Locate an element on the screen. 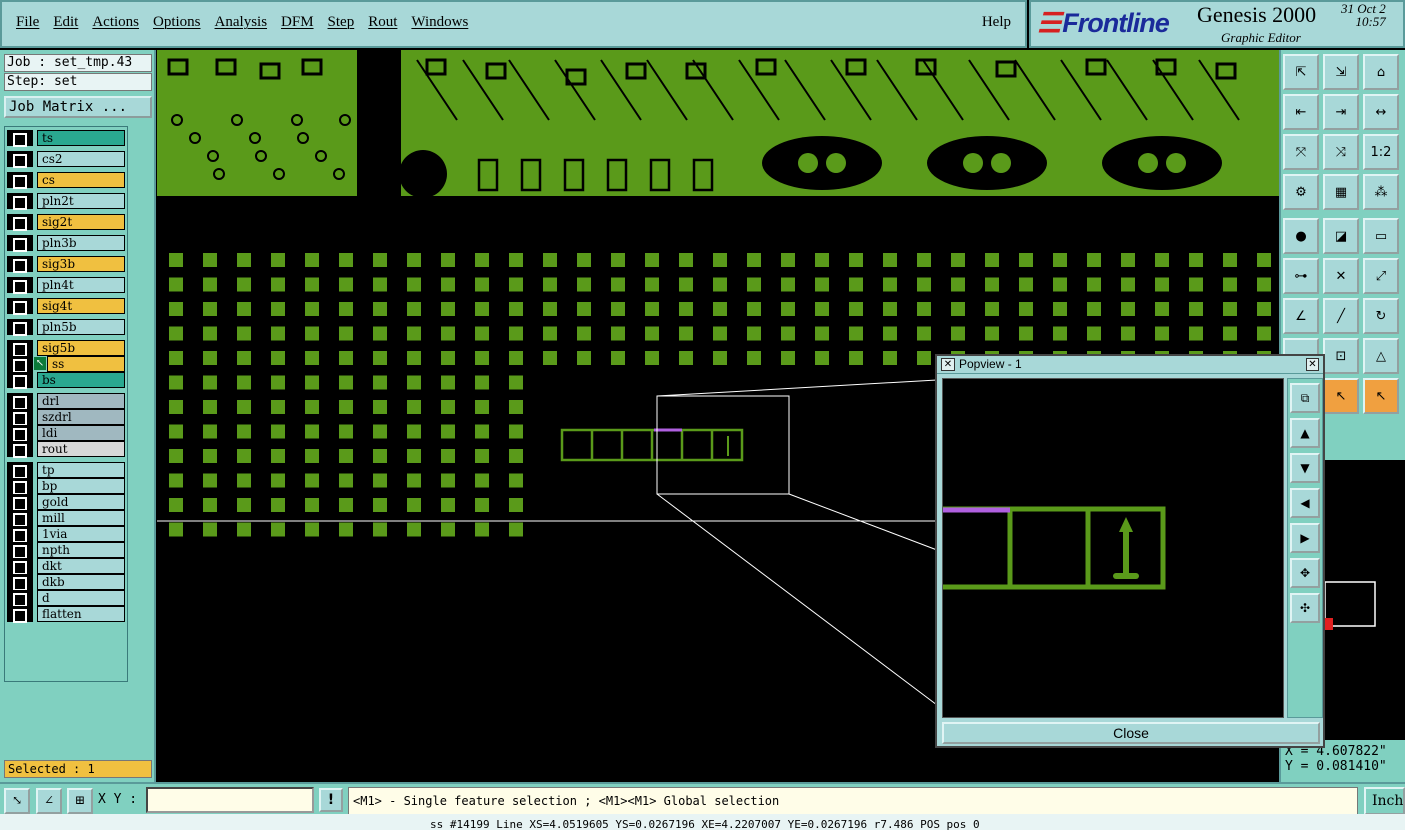  tool-button-14-icon: ◪ is located at coordinates (1341, 236).